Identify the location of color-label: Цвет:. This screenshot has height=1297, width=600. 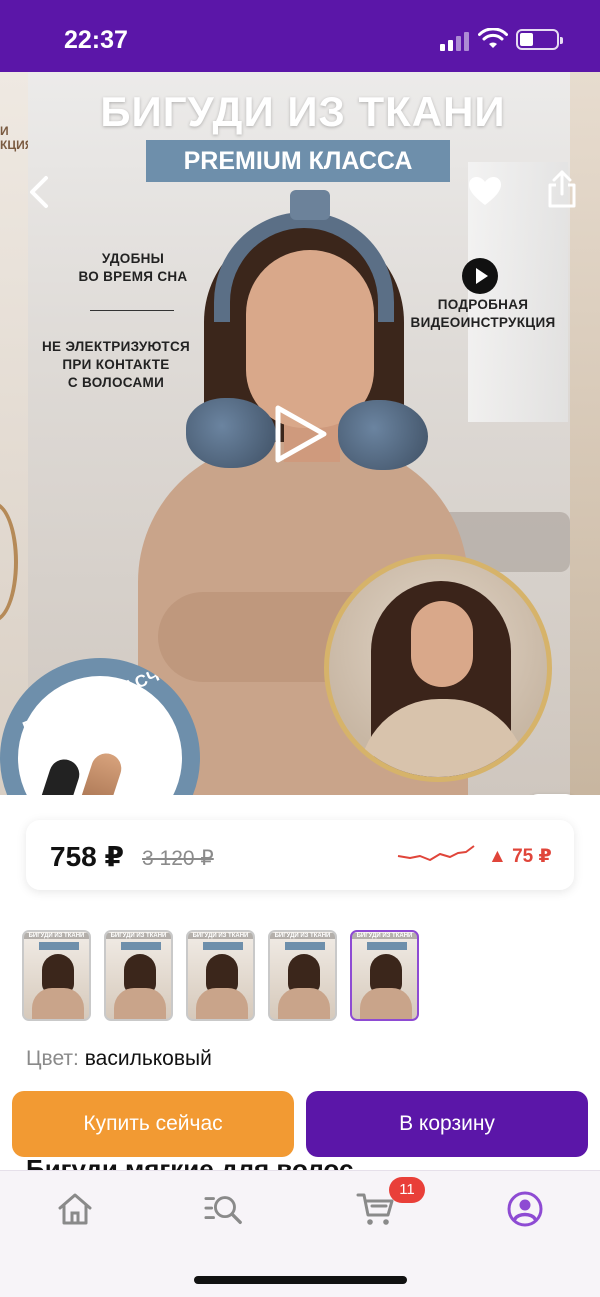
(52, 1058).